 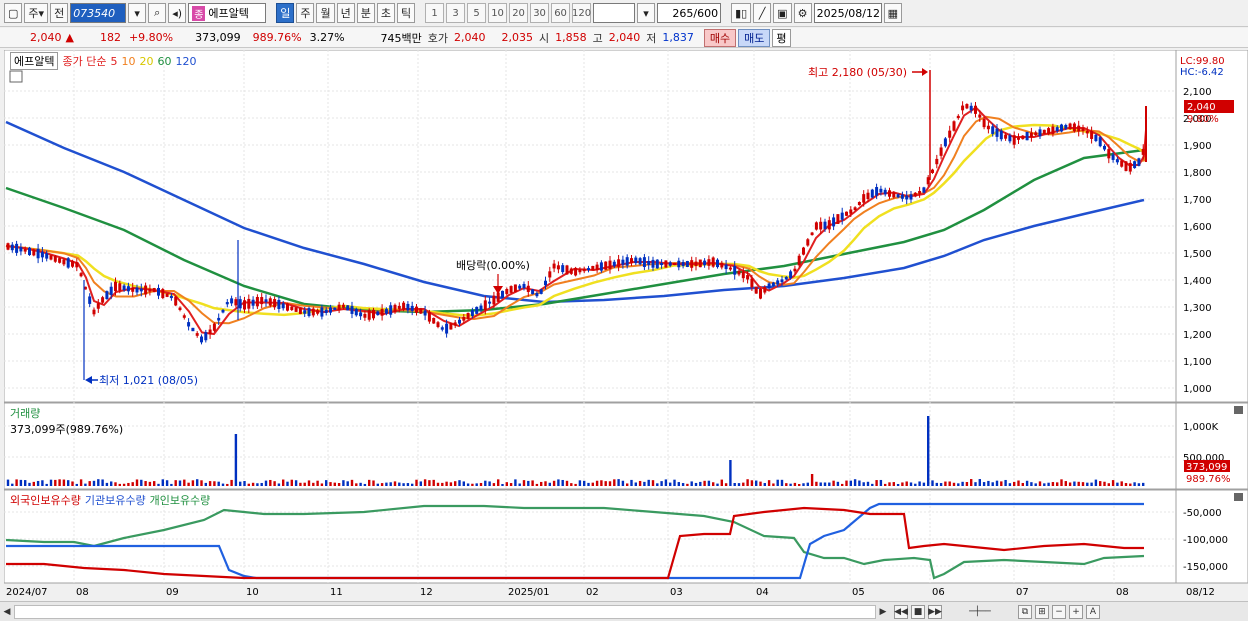 I want to click on speaker-icon: ◂), so click(x=177, y=13).